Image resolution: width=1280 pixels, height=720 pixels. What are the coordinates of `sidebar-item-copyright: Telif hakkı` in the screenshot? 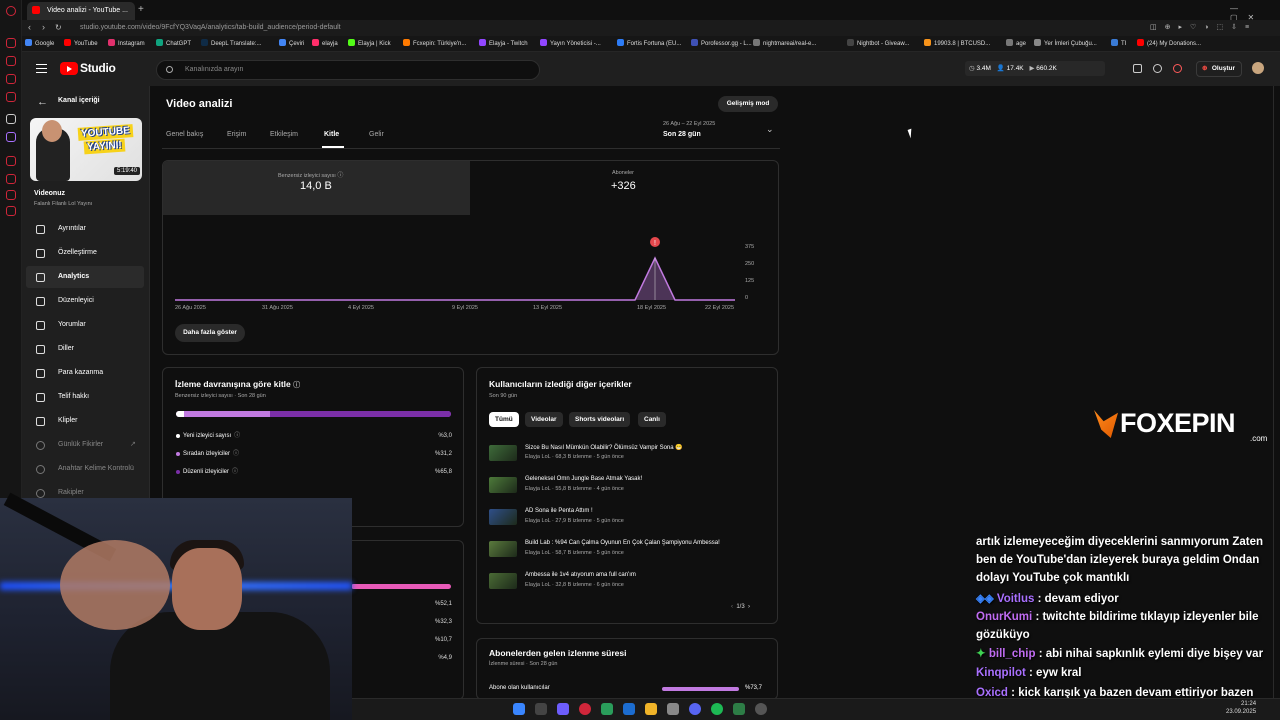 It's located at (85, 397).